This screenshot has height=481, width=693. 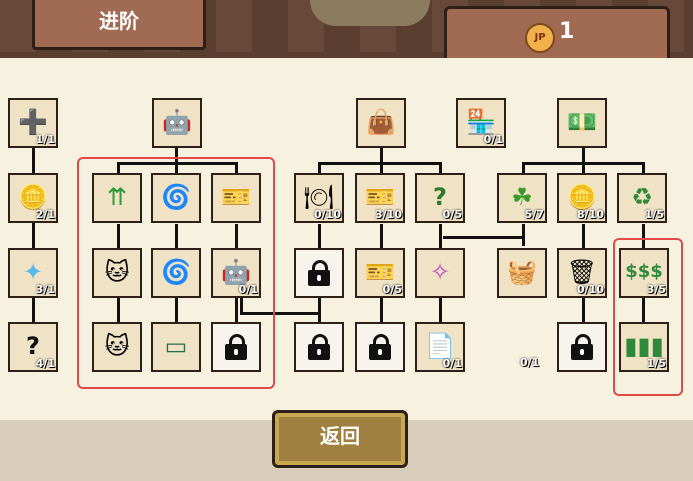 What do you see at coordinates (642, 198) in the screenshot?
I see `upgrade-tile: ♻ 1/5` at bounding box center [642, 198].